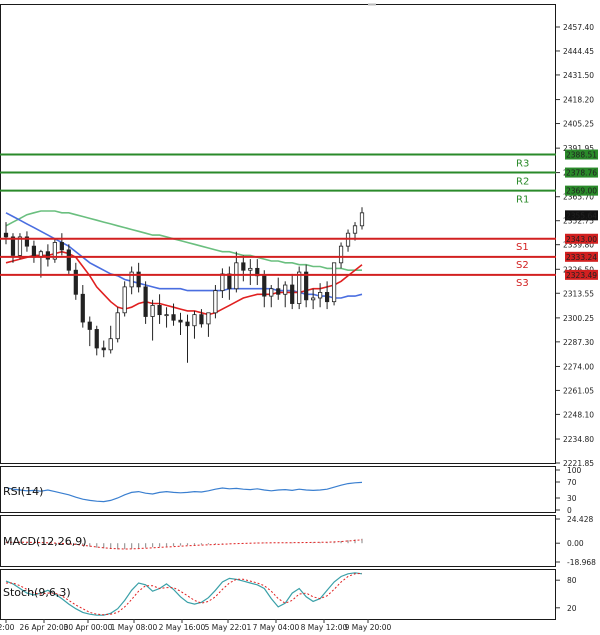 This screenshot has height=635, width=600. What do you see at coordinates (572, 482) in the screenshot?
I see `rsi-tick-label: 70` at bounding box center [572, 482].